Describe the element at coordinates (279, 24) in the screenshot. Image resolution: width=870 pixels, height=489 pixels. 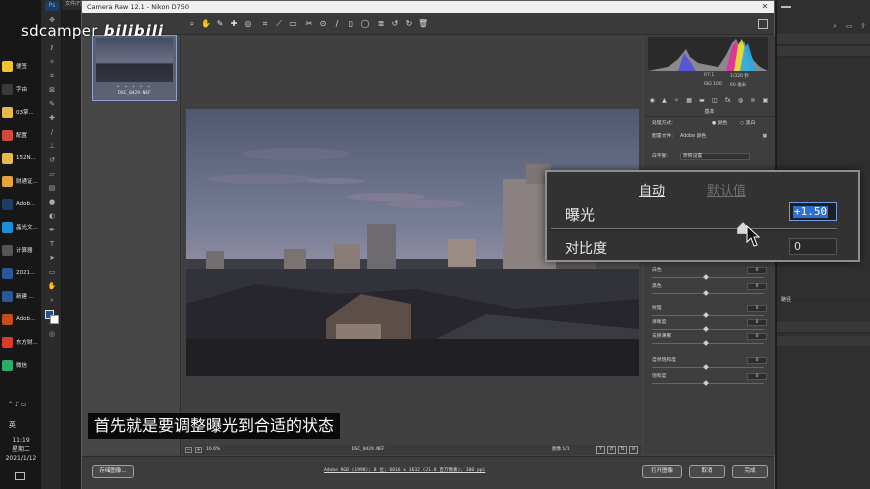
I see `straighten-icon: ⟋` at that location.